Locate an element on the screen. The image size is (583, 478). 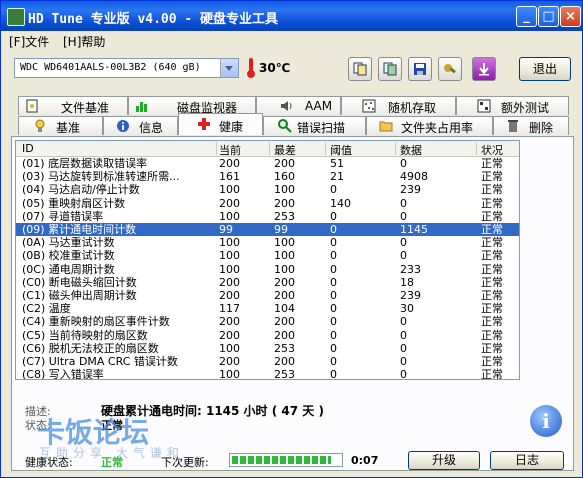
tab-extra-tests: 额外测试 is located at coordinates (512, 105).